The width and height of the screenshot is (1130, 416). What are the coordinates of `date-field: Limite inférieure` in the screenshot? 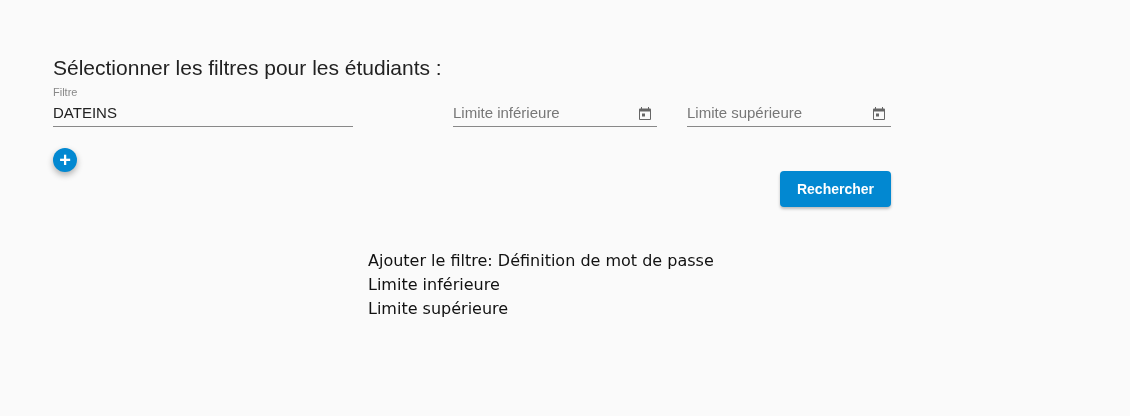 It's located at (555, 115).